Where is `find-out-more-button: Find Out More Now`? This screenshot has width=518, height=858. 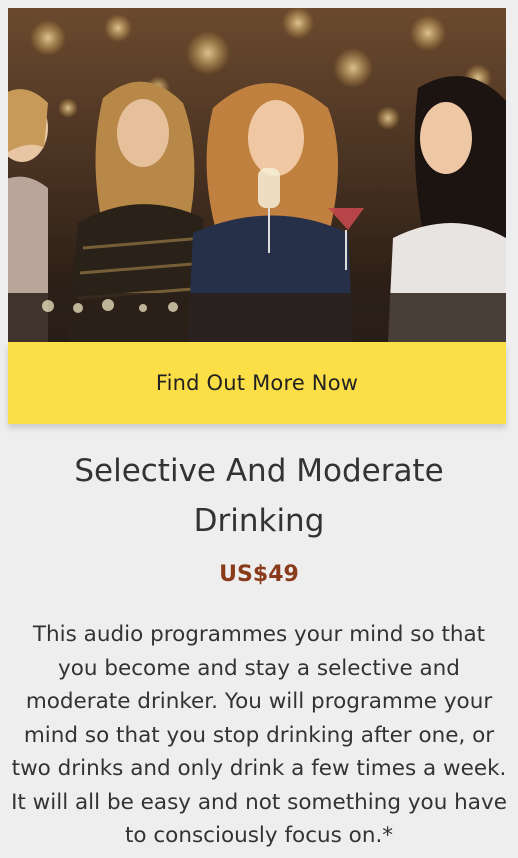
find-out-more-button: Find Out More Now is located at coordinates (257, 383).